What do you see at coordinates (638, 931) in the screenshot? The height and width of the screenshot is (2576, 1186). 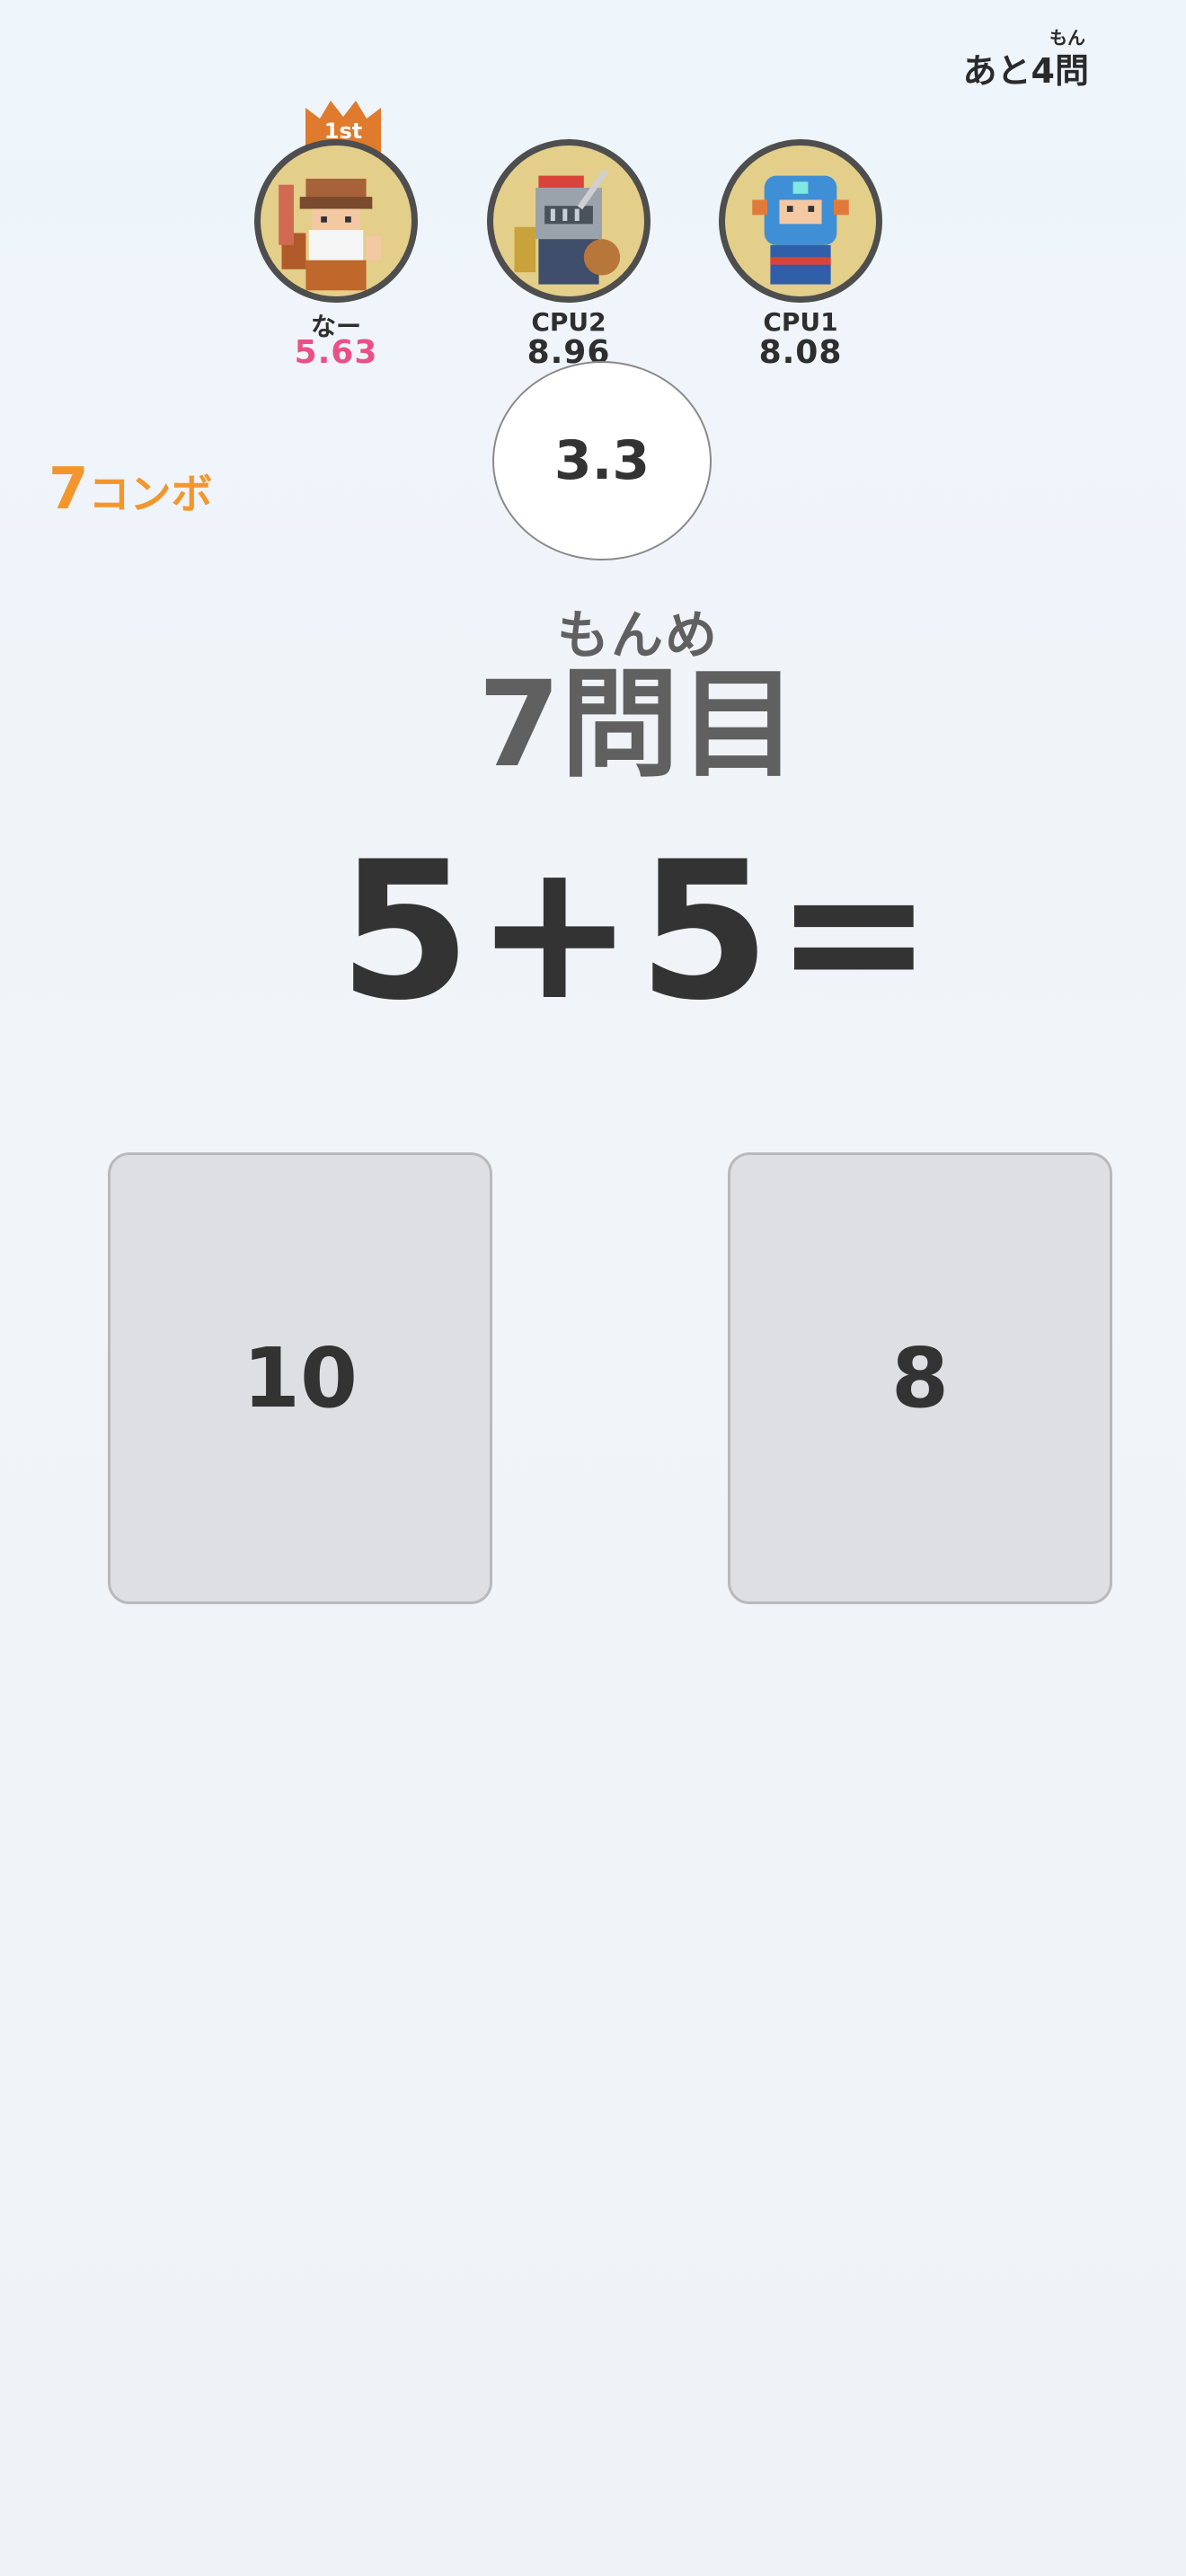 I see `math-equation: 5+5=` at bounding box center [638, 931].